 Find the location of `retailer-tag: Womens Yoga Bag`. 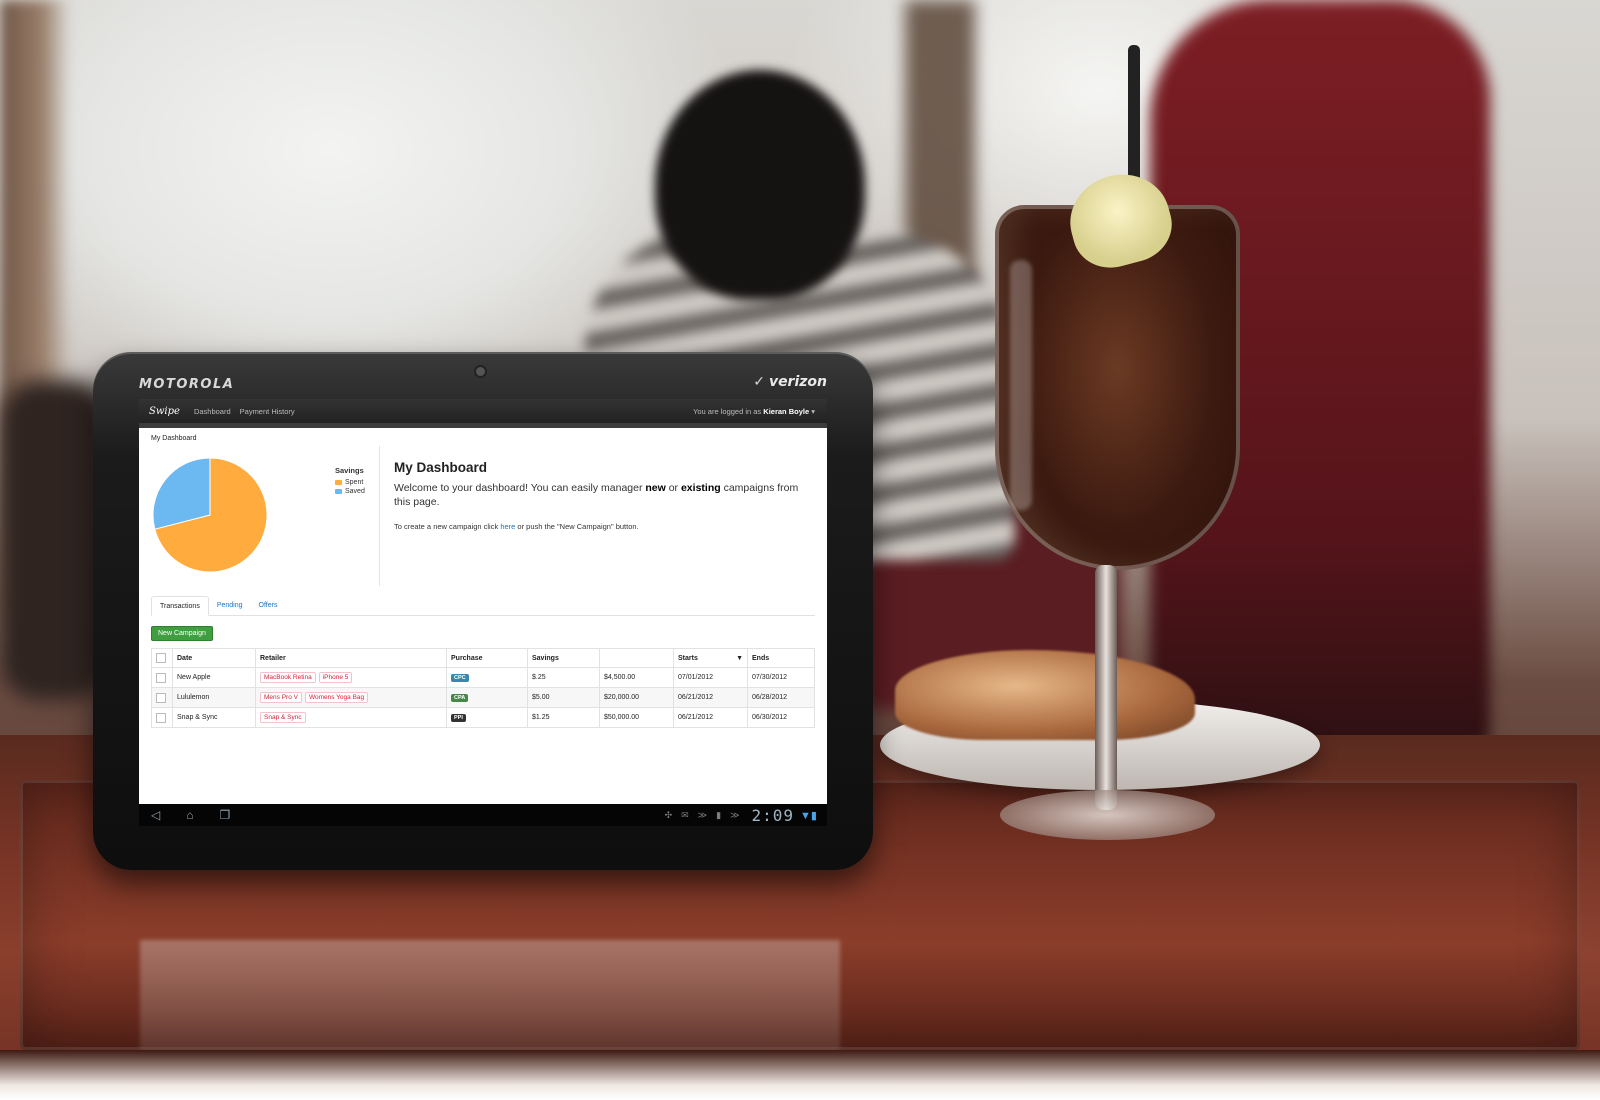

retailer-tag: Womens Yoga Bag is located at coordinates (336, 697).